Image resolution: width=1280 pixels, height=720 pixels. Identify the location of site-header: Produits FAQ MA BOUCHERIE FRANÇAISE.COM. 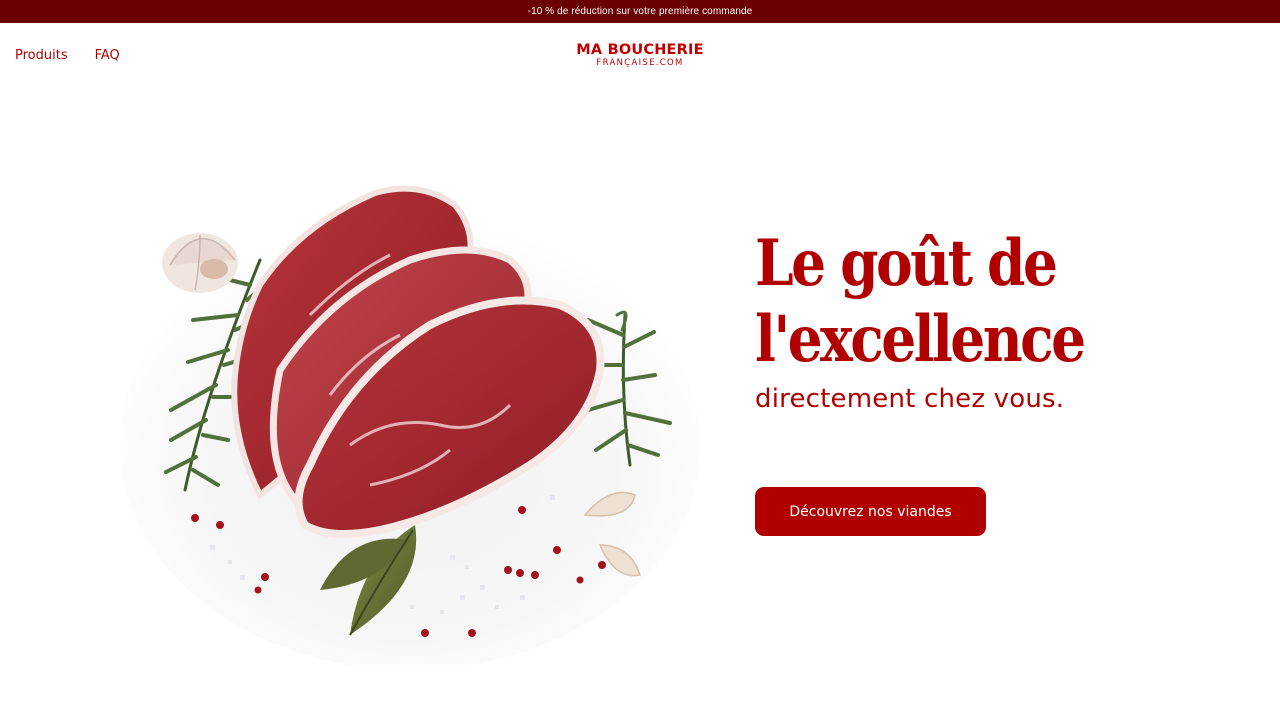
(640, 56).